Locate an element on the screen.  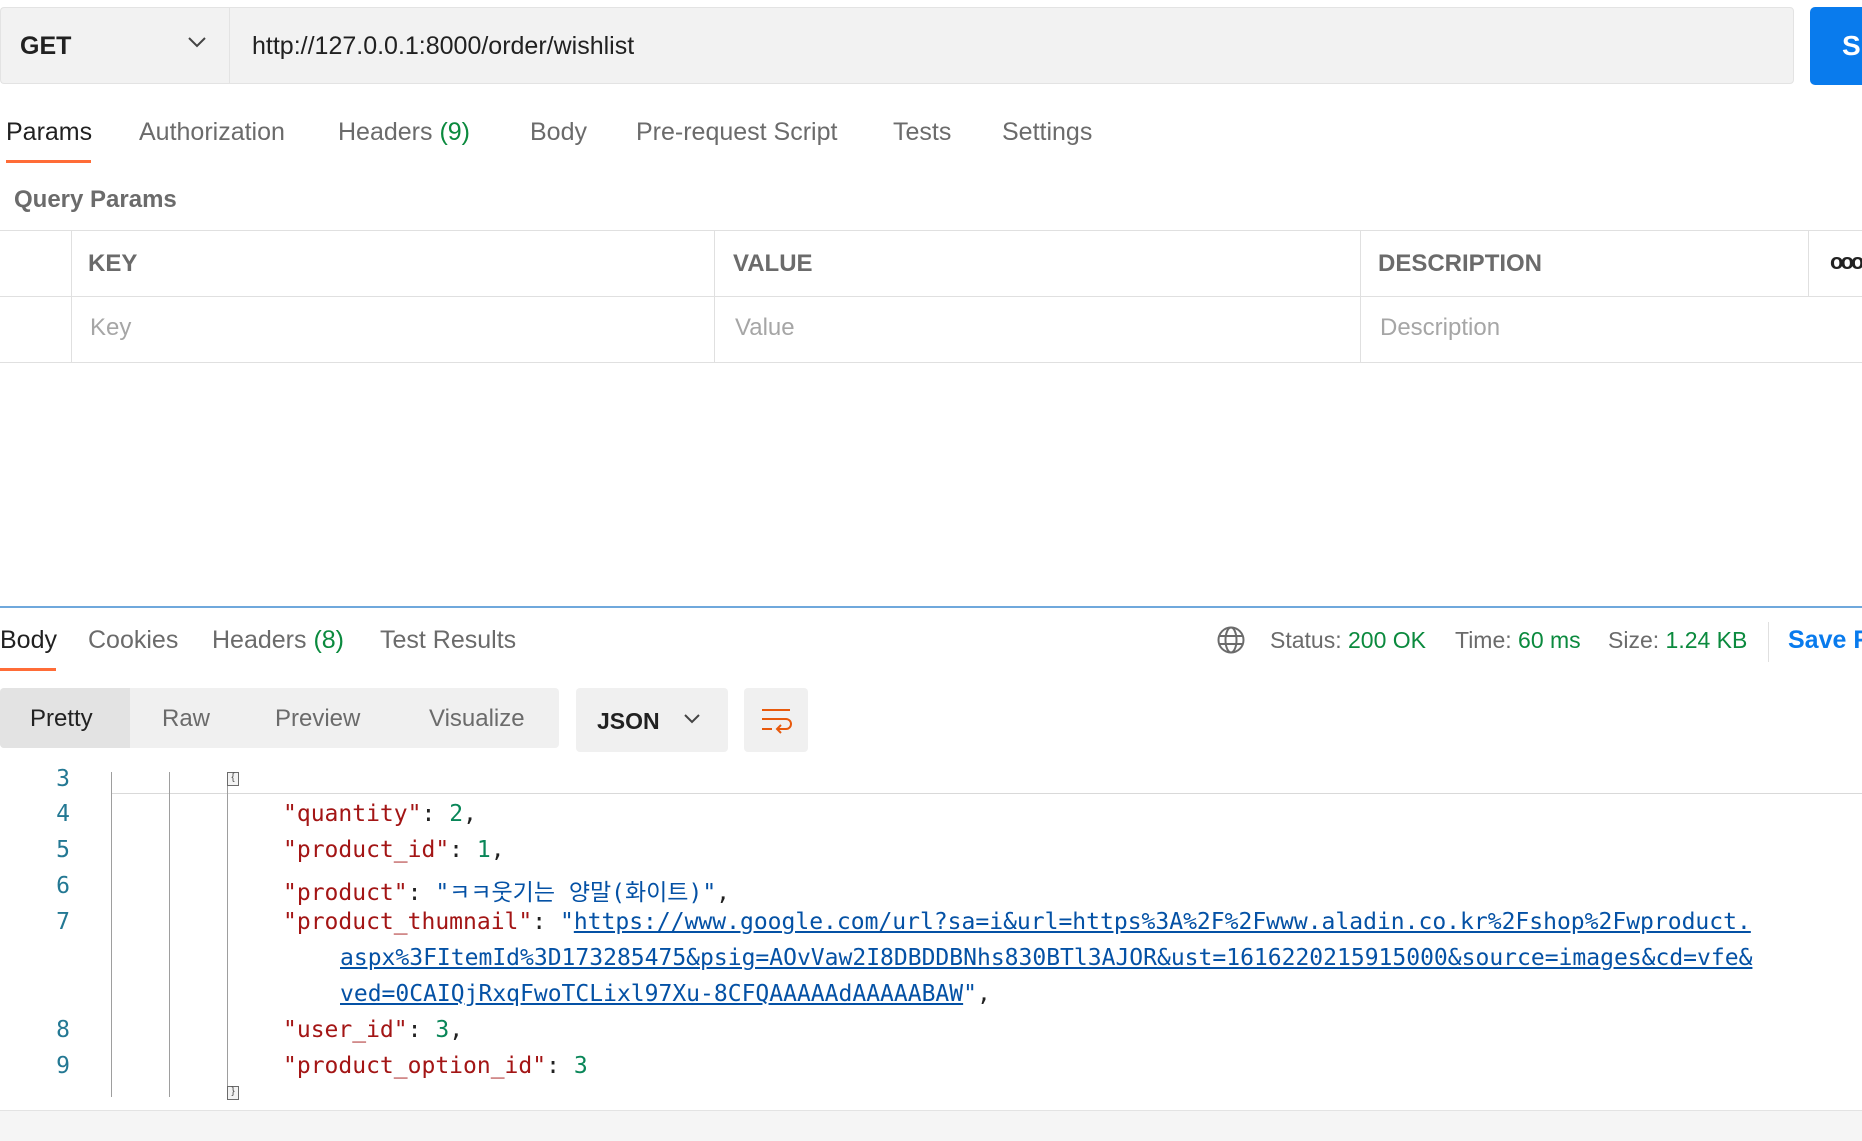
tab-response-headers: Headers (8) is located at coordinates (278, 640).